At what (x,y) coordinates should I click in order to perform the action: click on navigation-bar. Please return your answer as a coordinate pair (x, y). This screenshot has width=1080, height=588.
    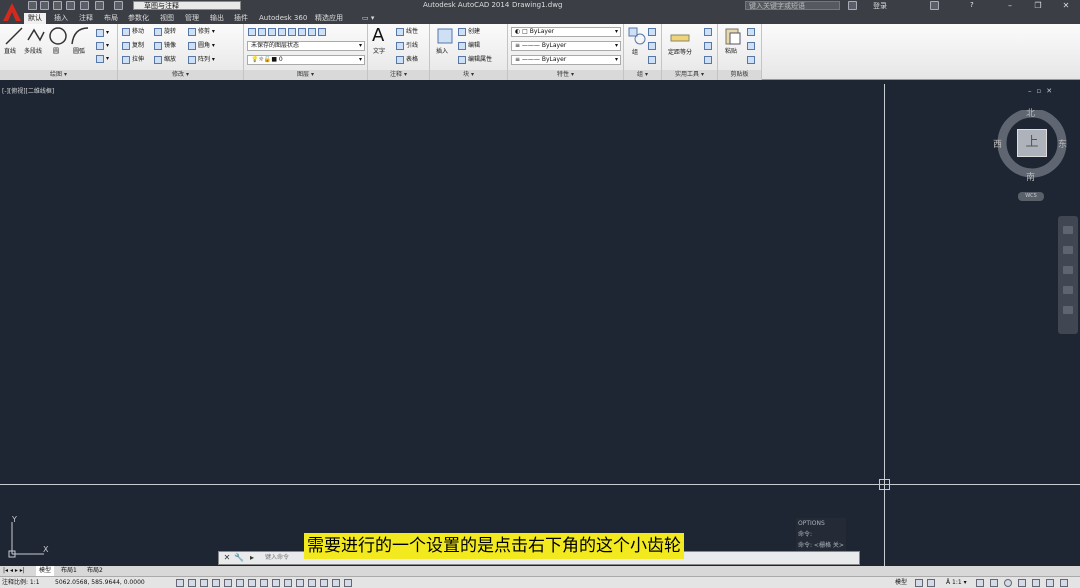
    Looking at the image, I should click on (1068, 275).